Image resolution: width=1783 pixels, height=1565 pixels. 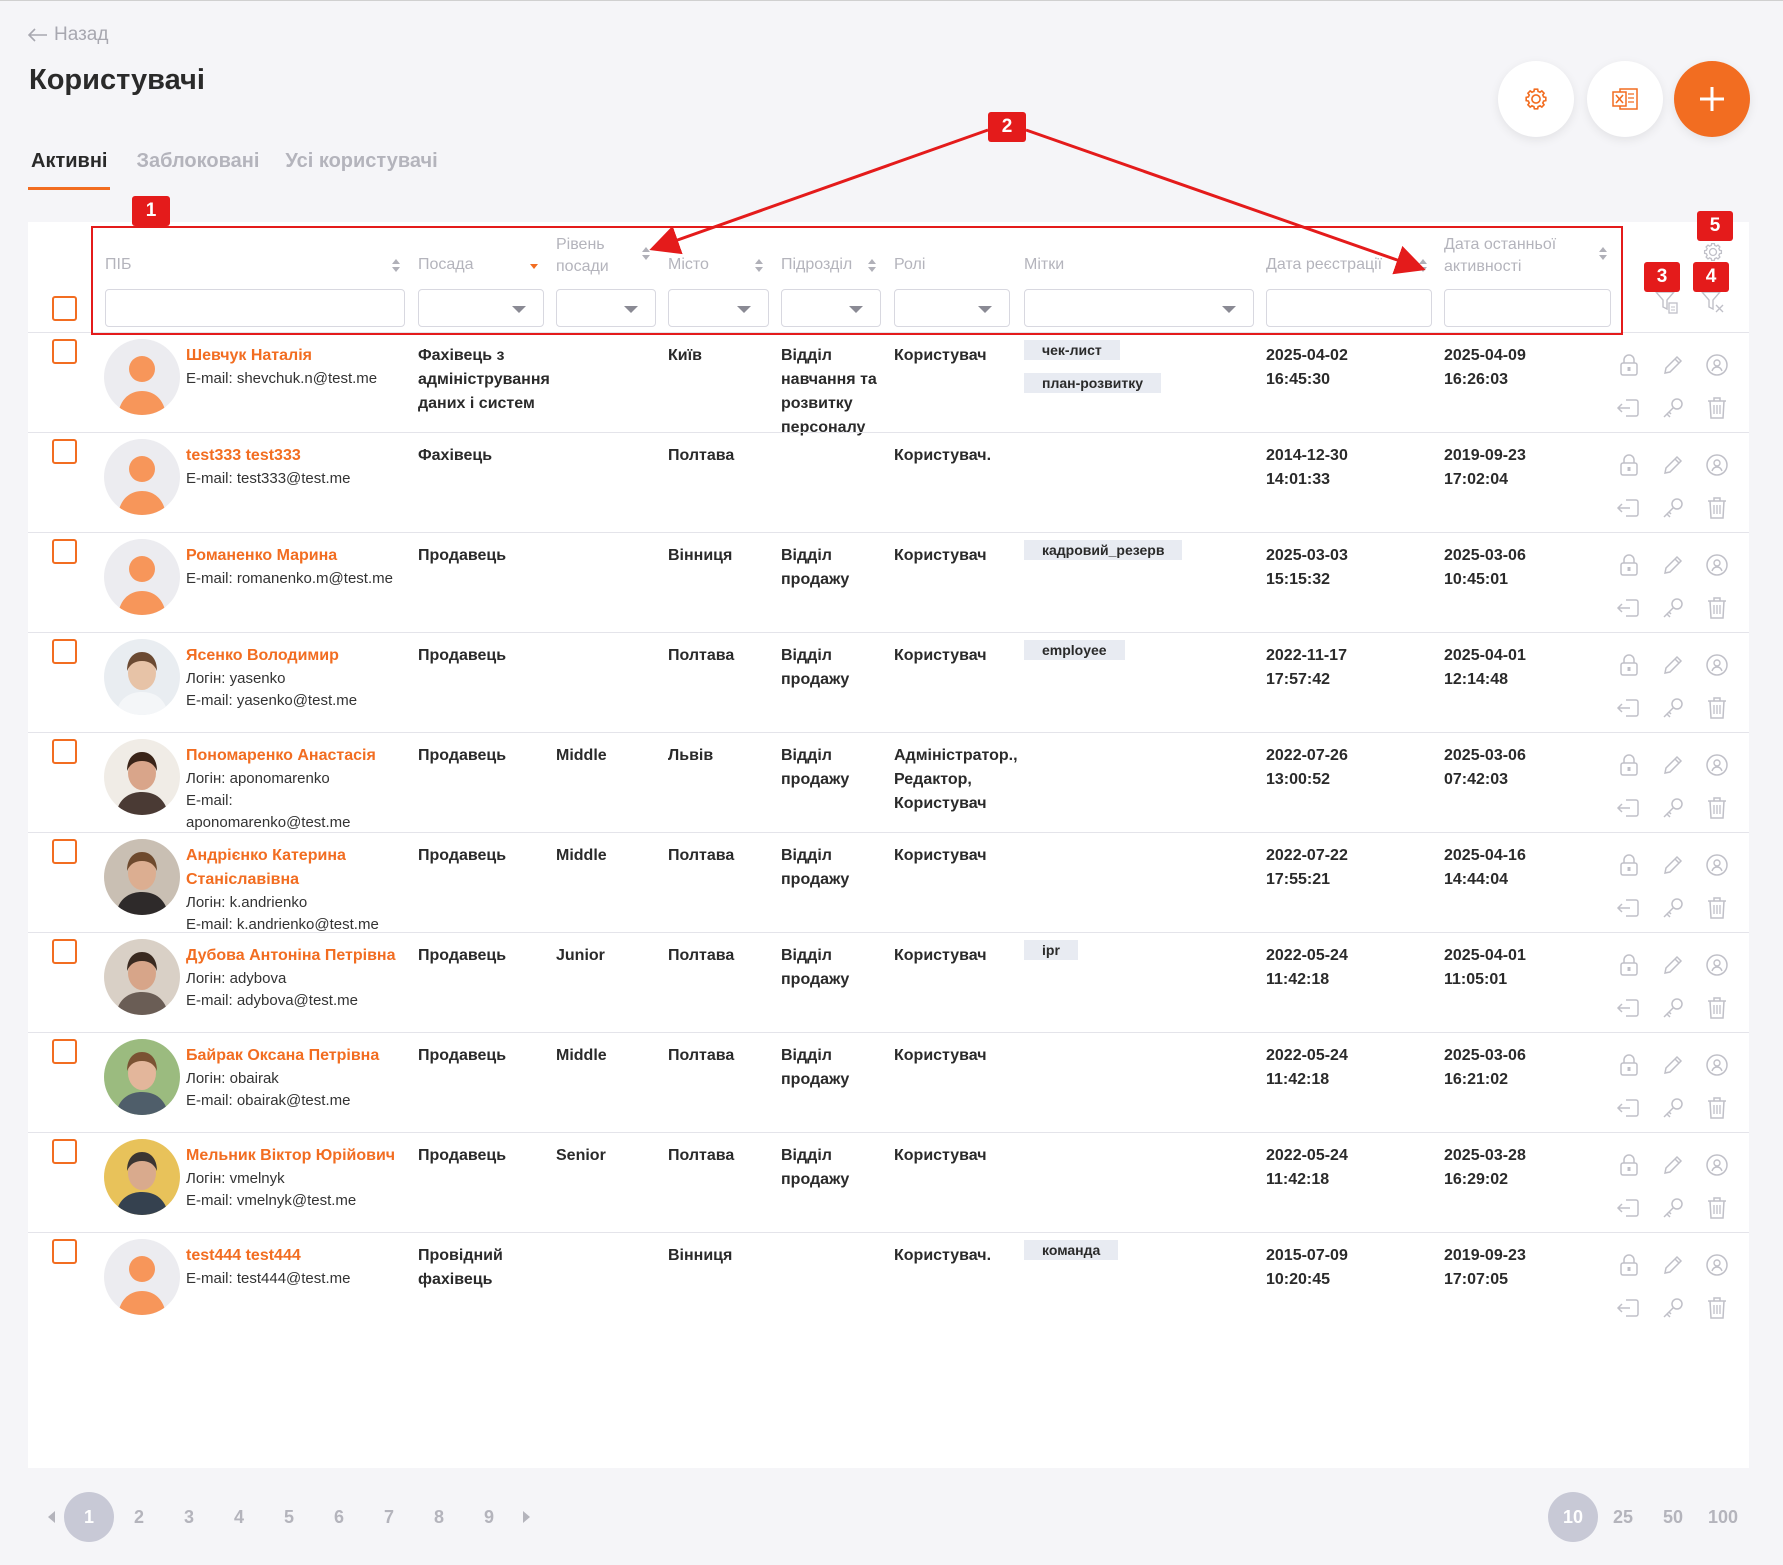 I want to click on page-list: 123456789, so click(x=289, y=1517).